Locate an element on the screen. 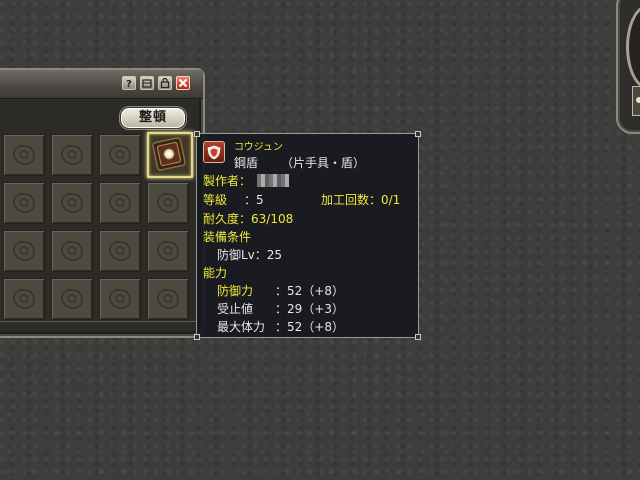  close-button is located at coordinates (183, 83).